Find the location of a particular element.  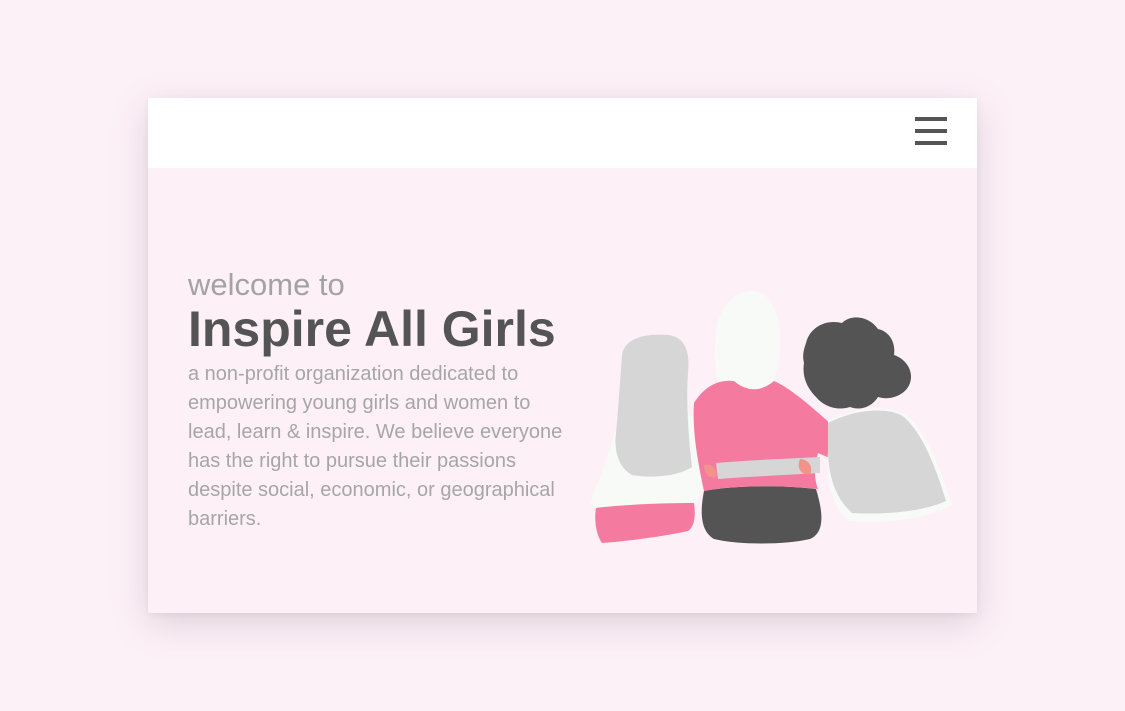

middle-girl-pants is located at coordinates (761, 515).